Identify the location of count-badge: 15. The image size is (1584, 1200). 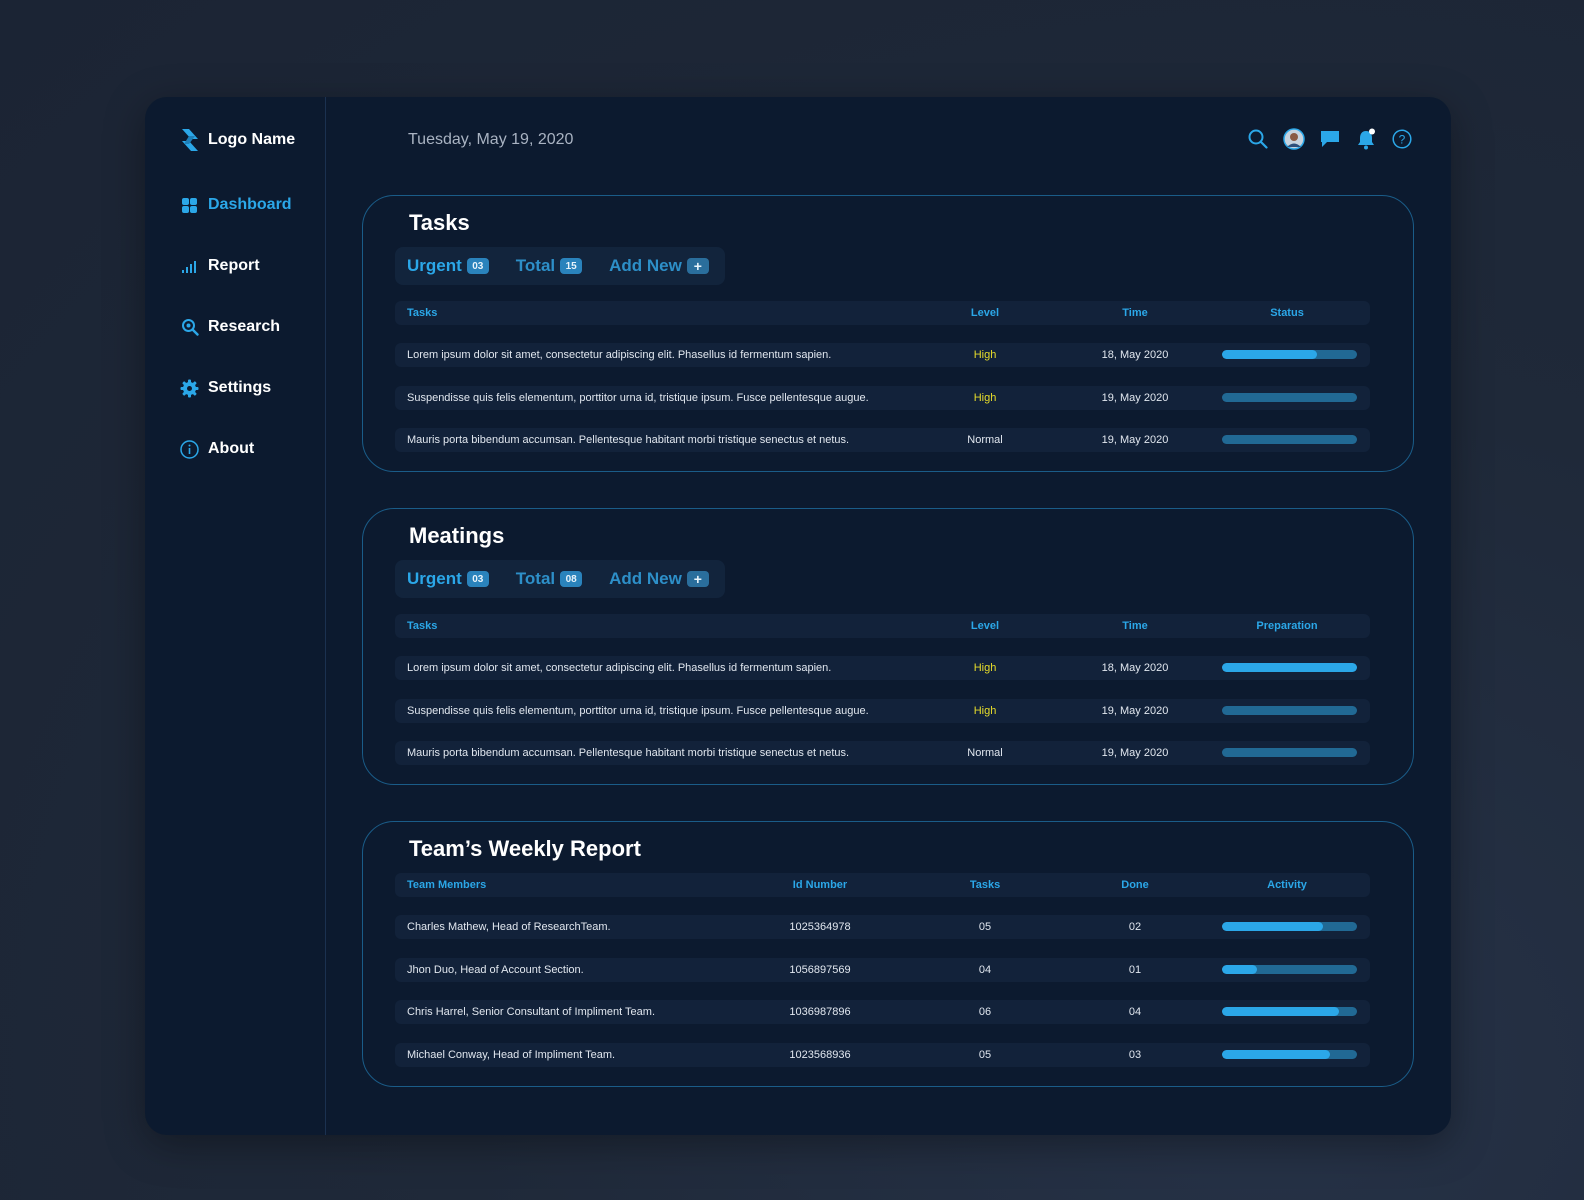
(571, 266).